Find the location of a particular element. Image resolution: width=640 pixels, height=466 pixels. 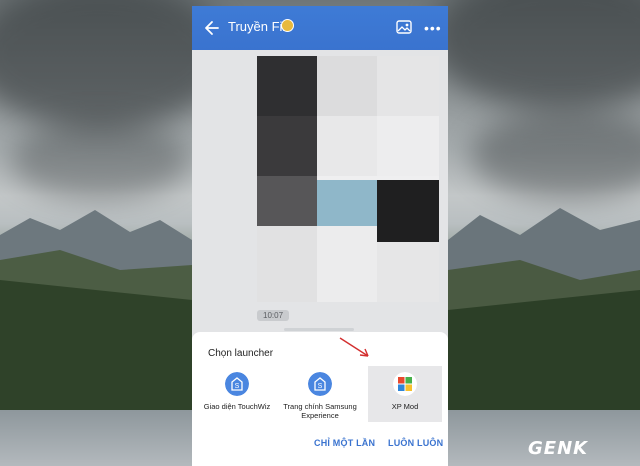

windows-xp-logo-icon is located at coordinates (405, 384).